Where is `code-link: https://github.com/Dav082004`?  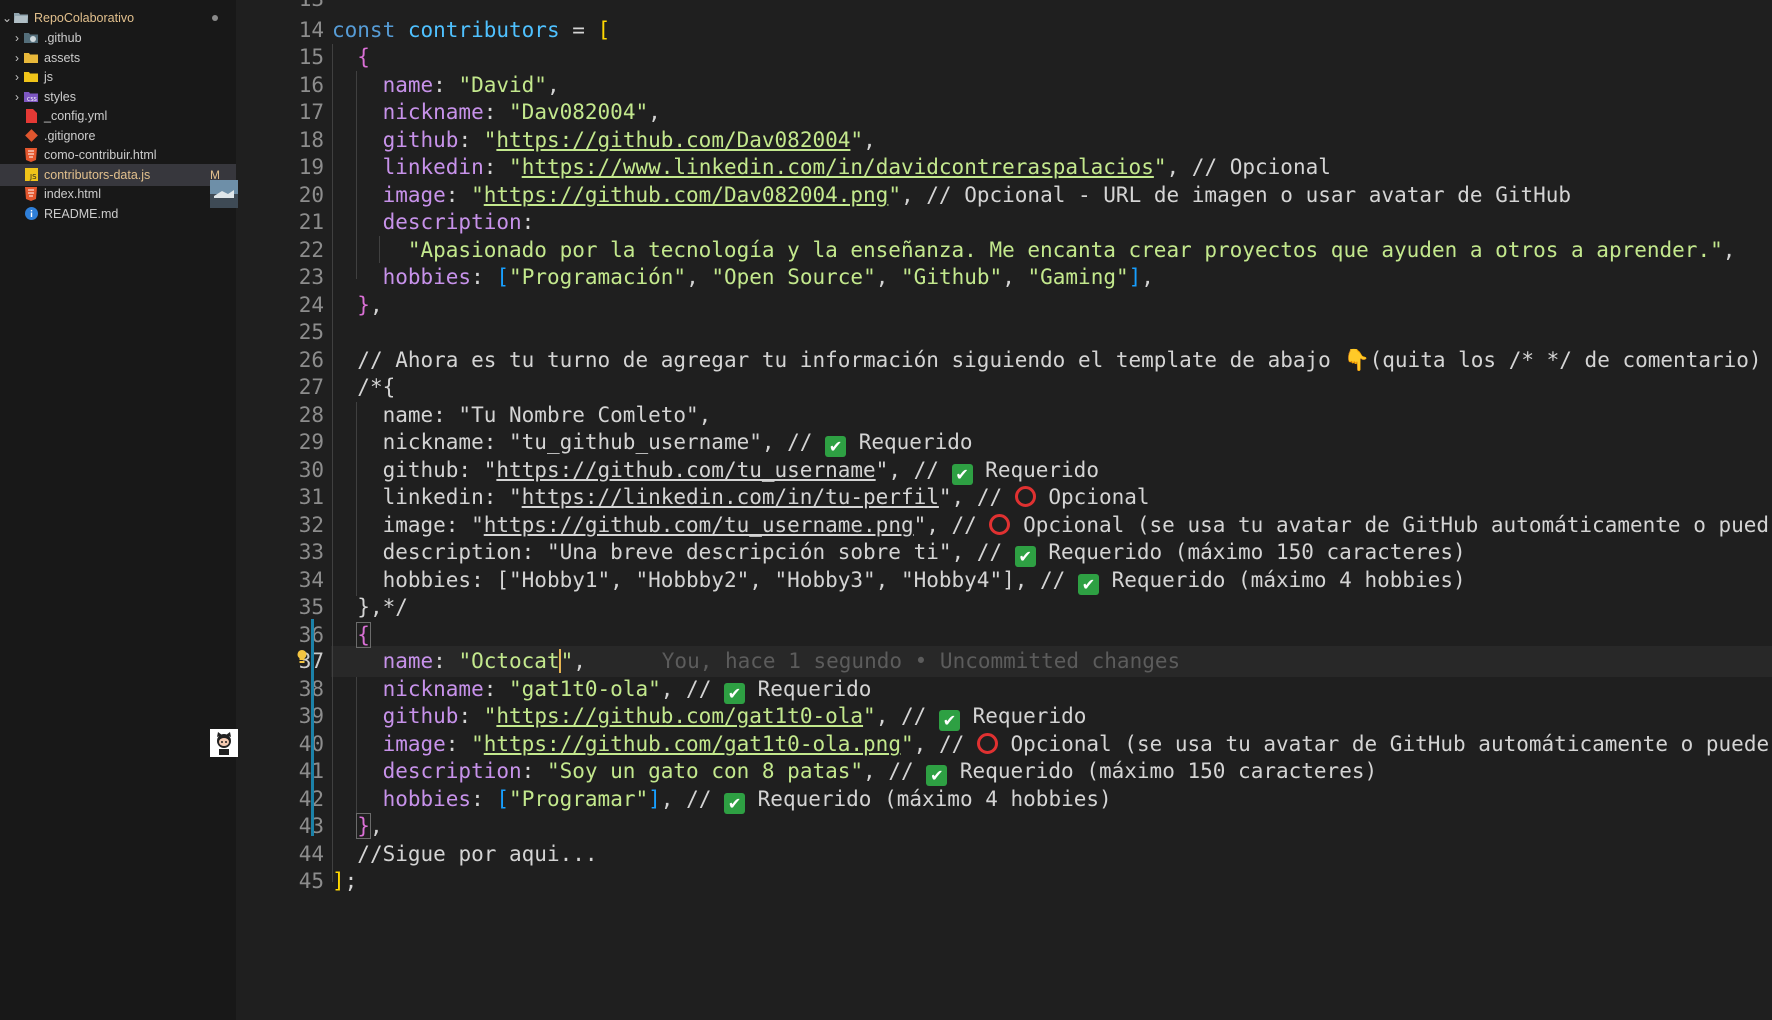 code-link: https://github.com/Dav082004 is located at coordinates (673, 140).